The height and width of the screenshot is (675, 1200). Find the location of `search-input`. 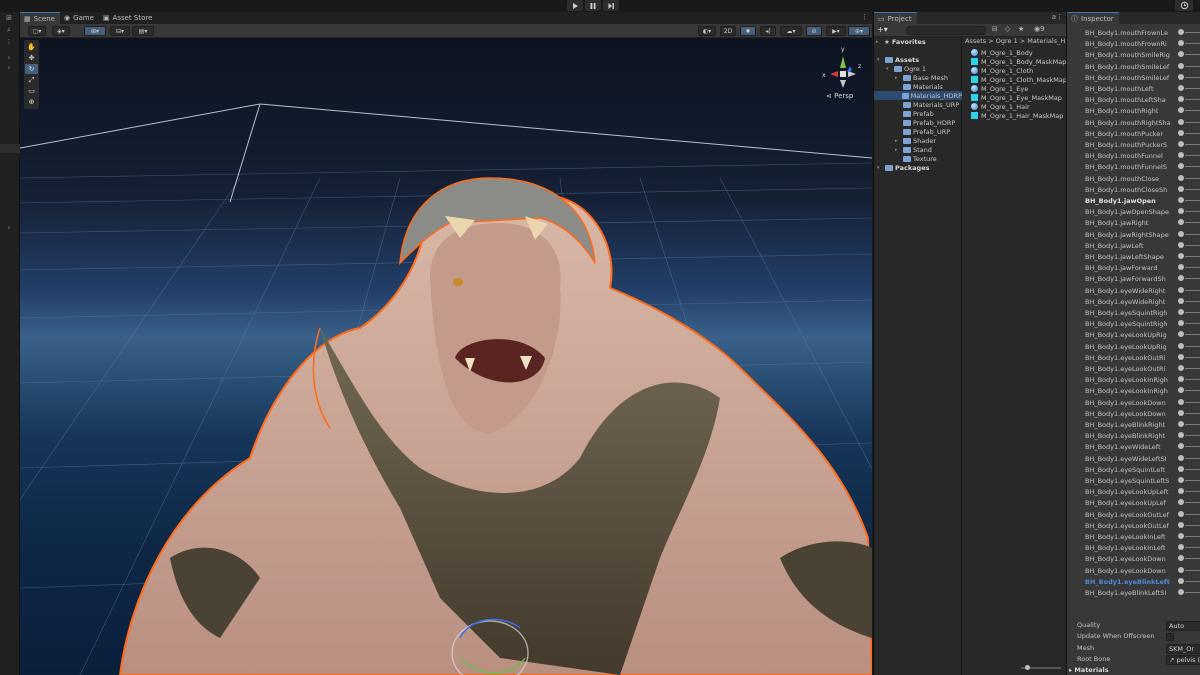

search-input is located at coordinates (946, 30).